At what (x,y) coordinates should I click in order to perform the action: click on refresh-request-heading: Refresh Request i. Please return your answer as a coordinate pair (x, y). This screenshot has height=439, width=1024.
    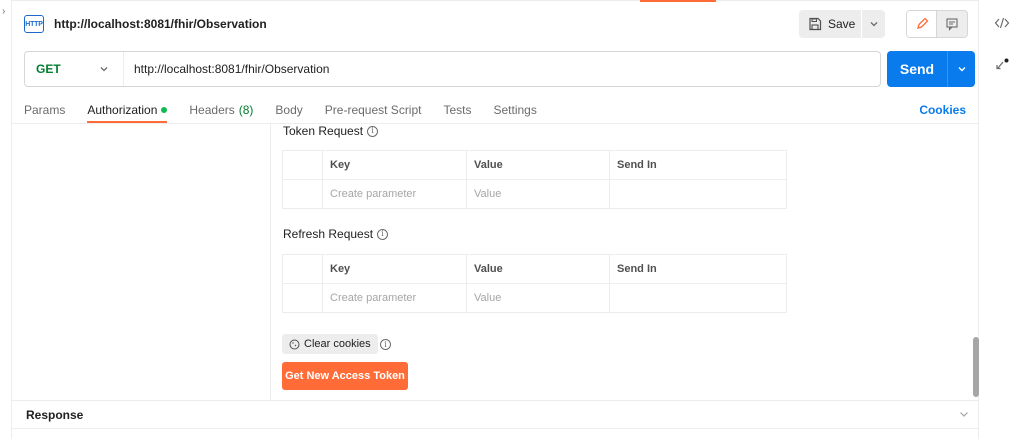
    Looking at the image, I should click on (336, 234).